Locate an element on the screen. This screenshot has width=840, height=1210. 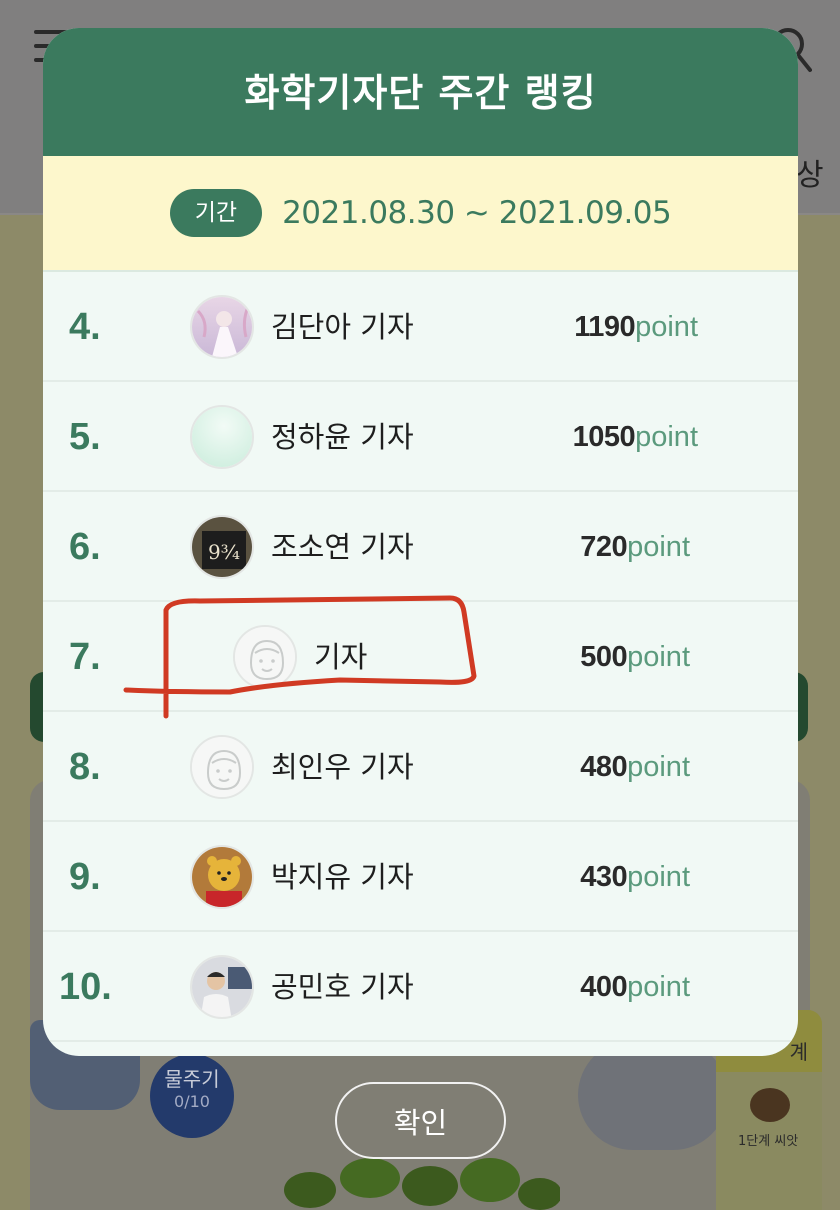
watering-button: 물주기 0/10 is located at coordinates (192, 1096).